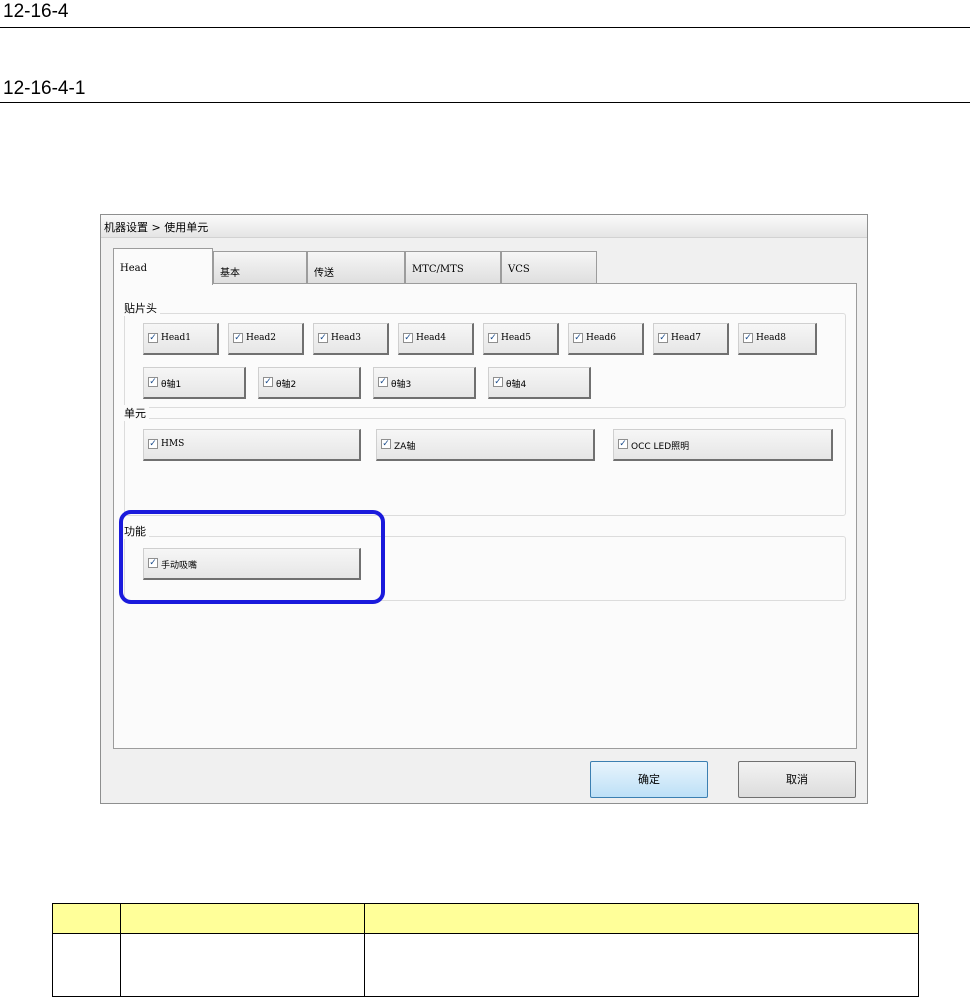 This screenshot has height=1000, width=970. I want to click on checkbox-head5: ✓ Head5, so click(521, 339).